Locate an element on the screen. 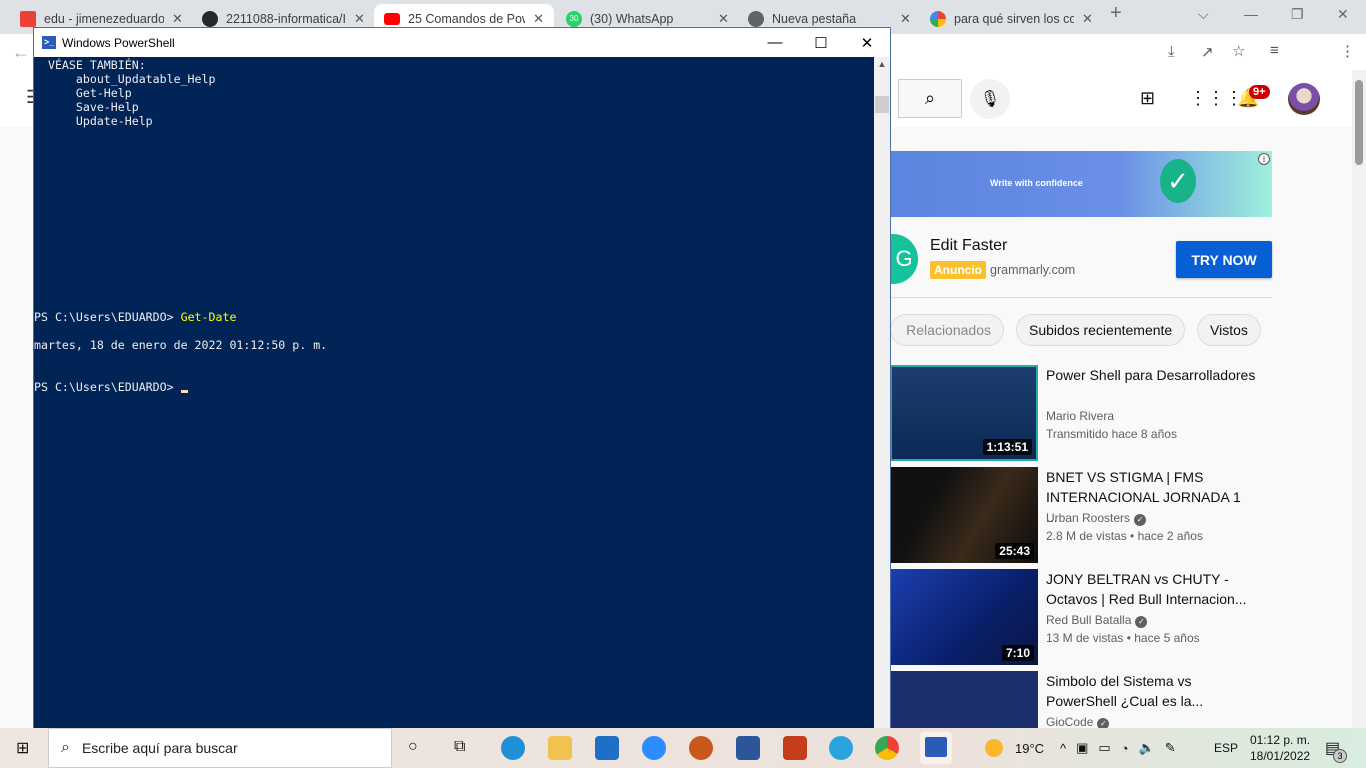 The width and height of the screenshot is (1366, 768). ad-banner-text: Write with confidence is located at coordinates (1036, 183).